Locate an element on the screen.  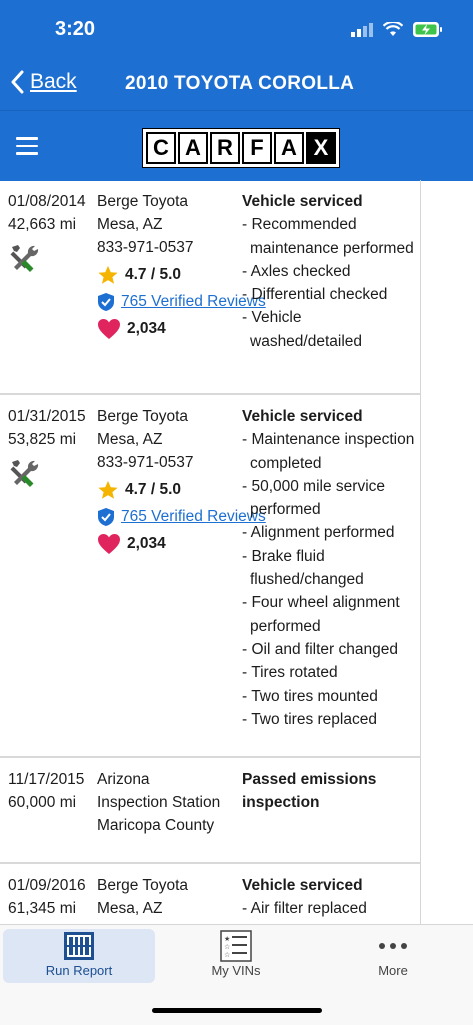
detail-item: - Oil and filter changed is located at coordinates (320, 649).